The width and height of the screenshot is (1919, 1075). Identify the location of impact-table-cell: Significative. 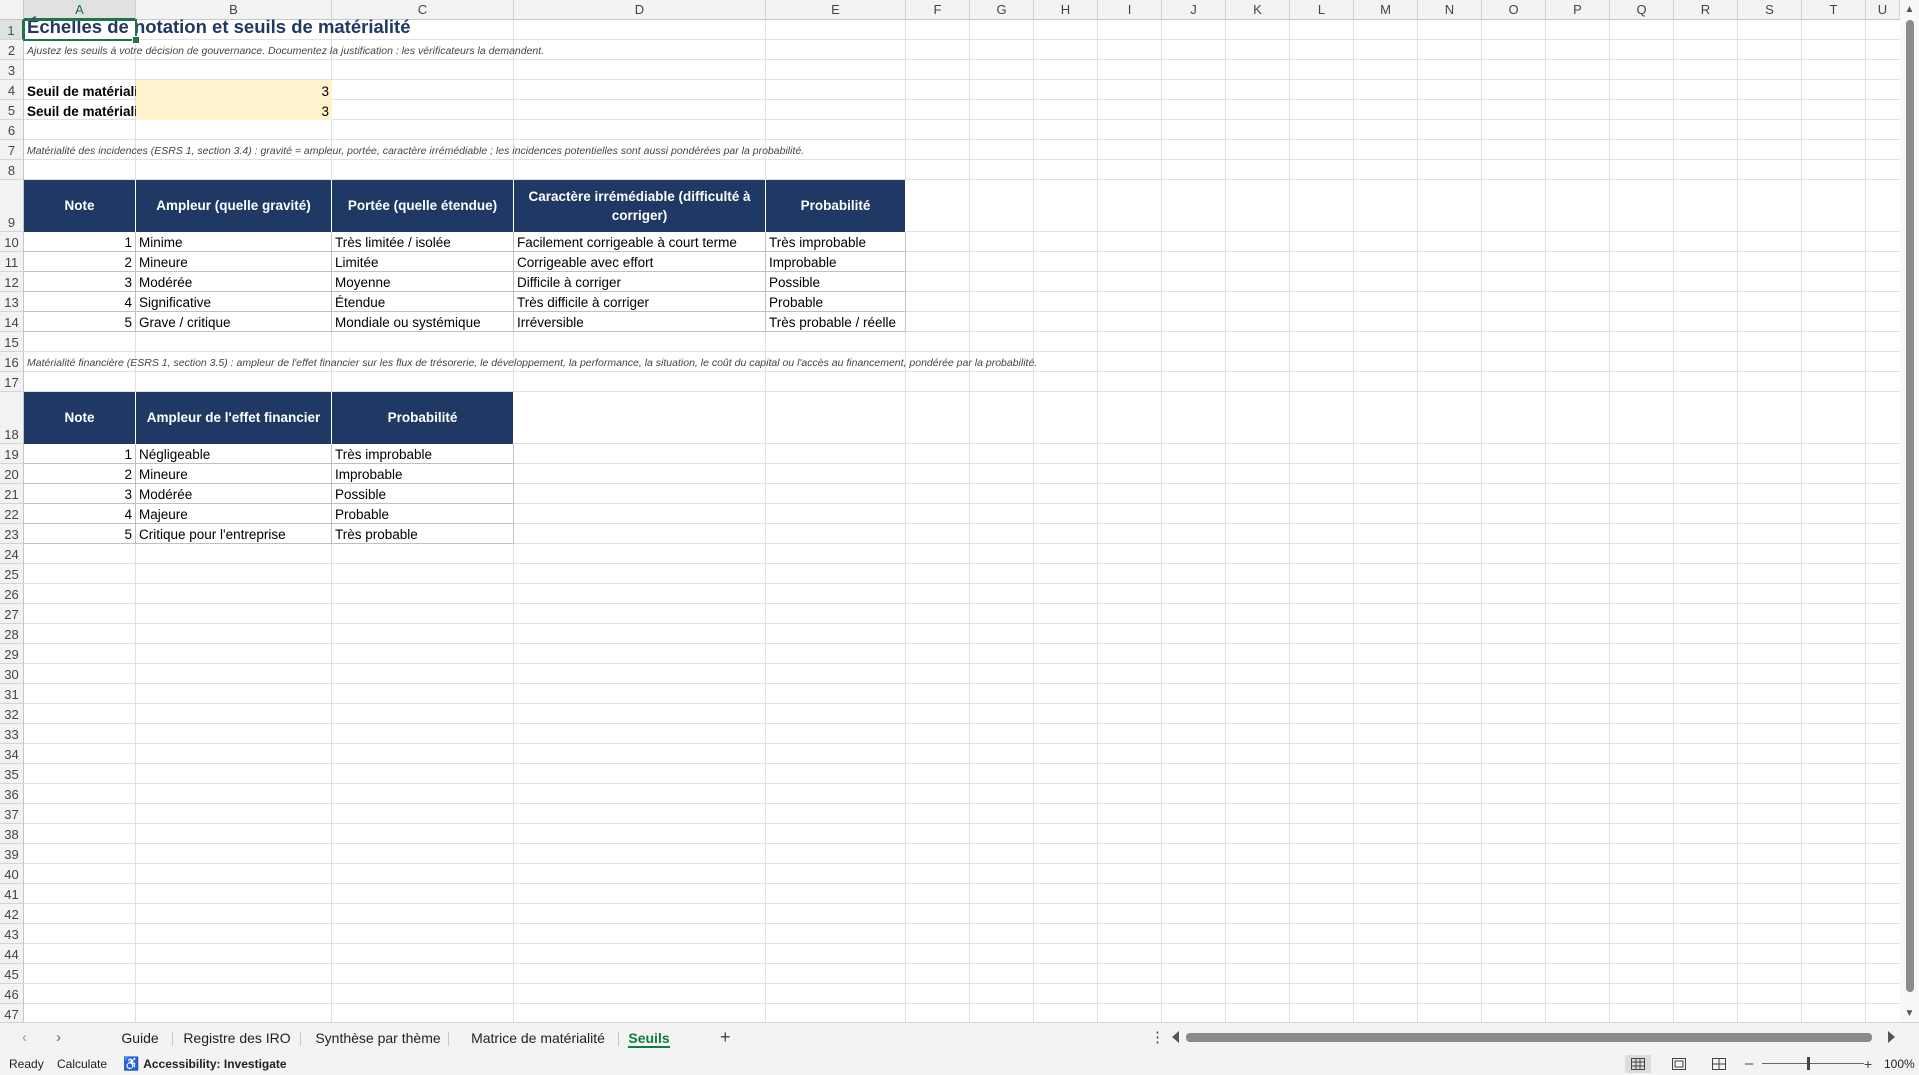
(234, 302).